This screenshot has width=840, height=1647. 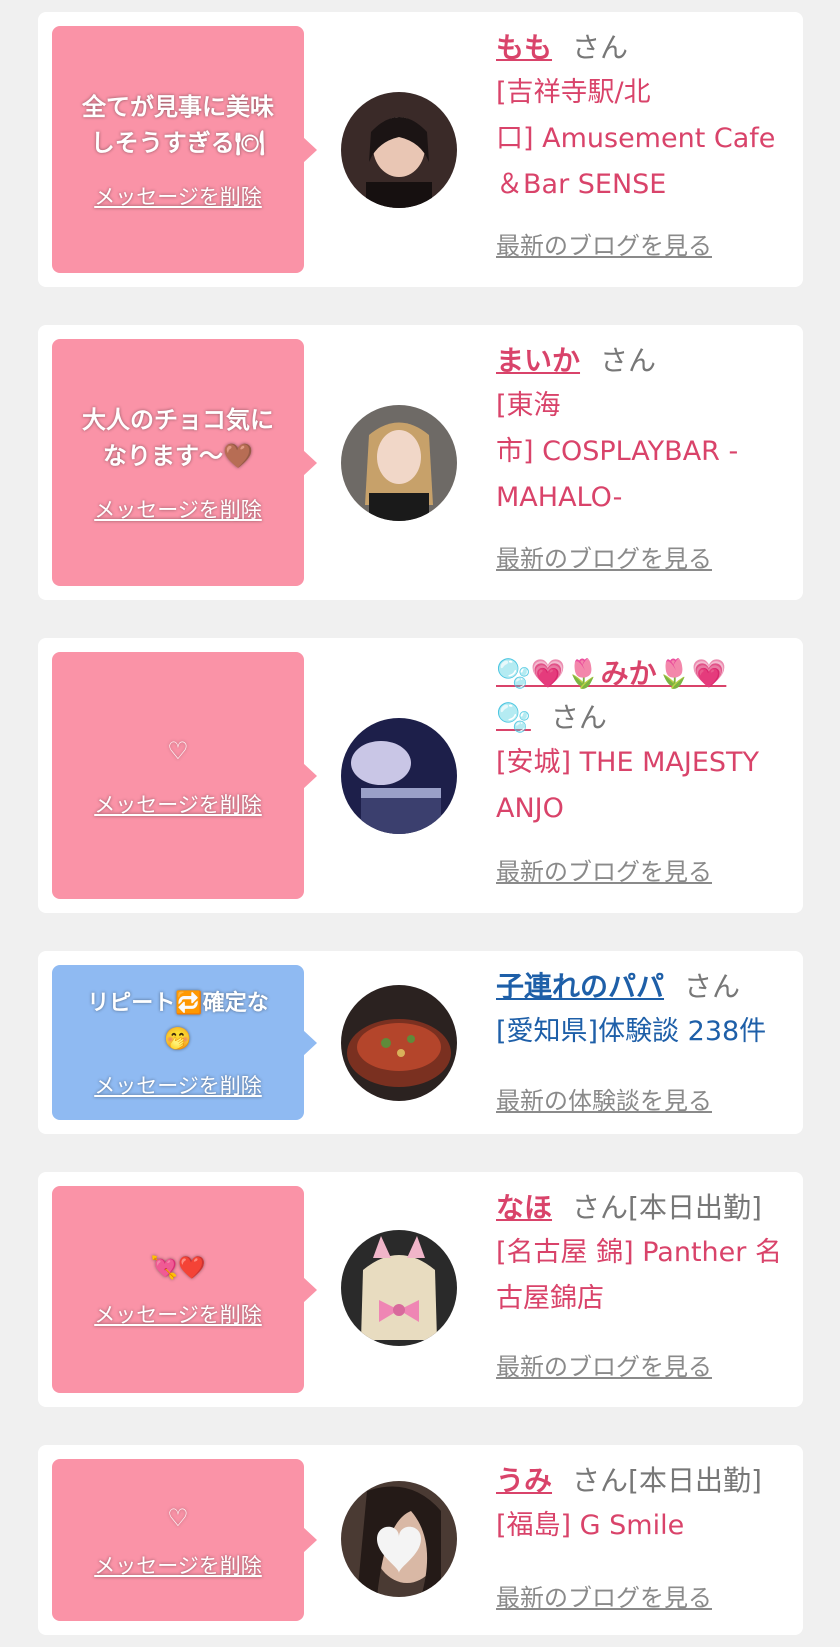 What do you see at coordinates (627, 785) in the screenshot?
I see `shop-info: [安城] THE MAJESTY ANJO` at bounding box center [627, 785].